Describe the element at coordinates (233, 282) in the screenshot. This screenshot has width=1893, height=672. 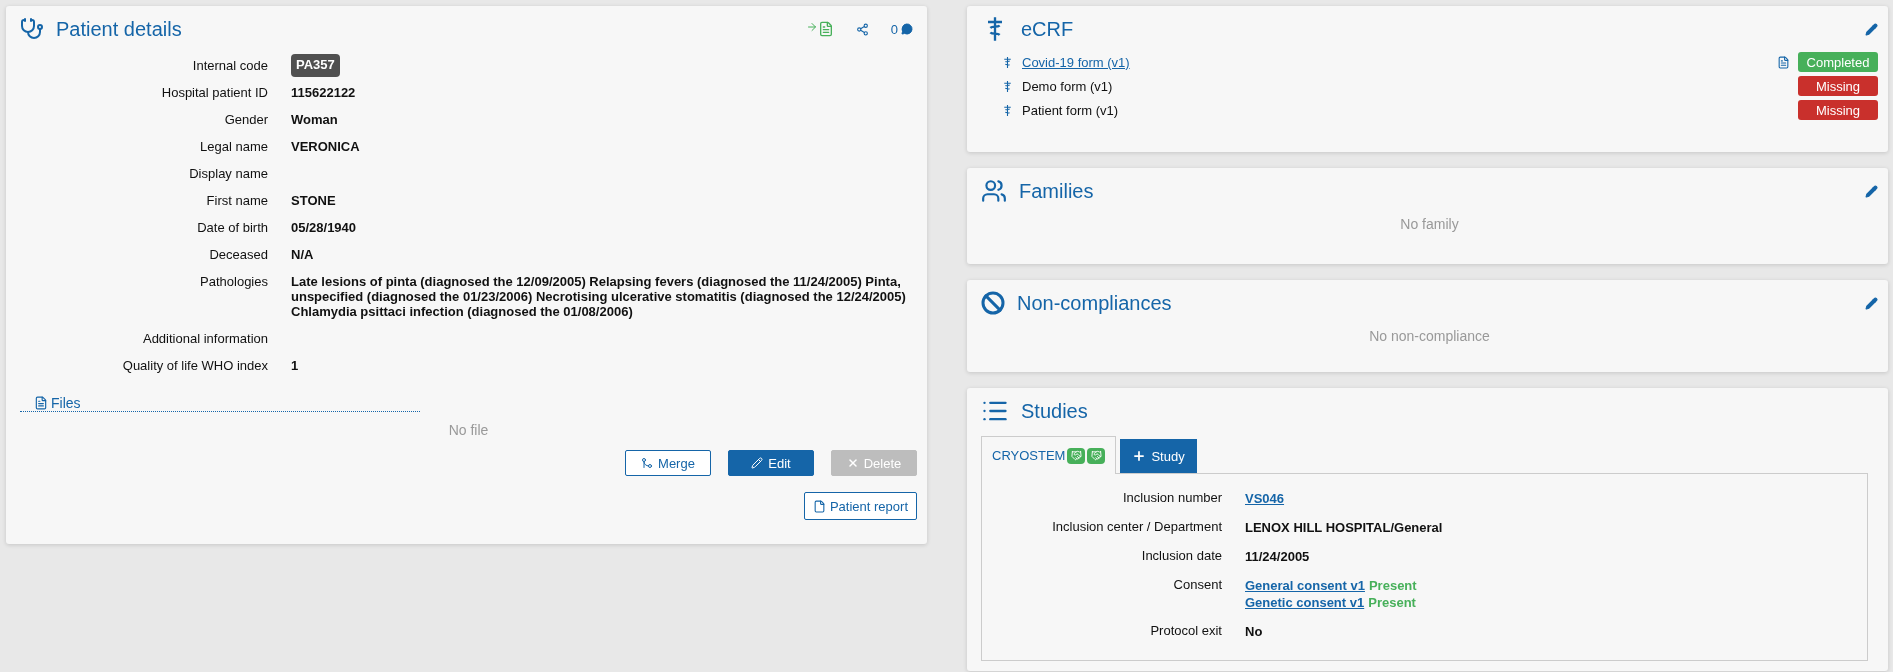
I see `field-label: Pathologies` at that location.